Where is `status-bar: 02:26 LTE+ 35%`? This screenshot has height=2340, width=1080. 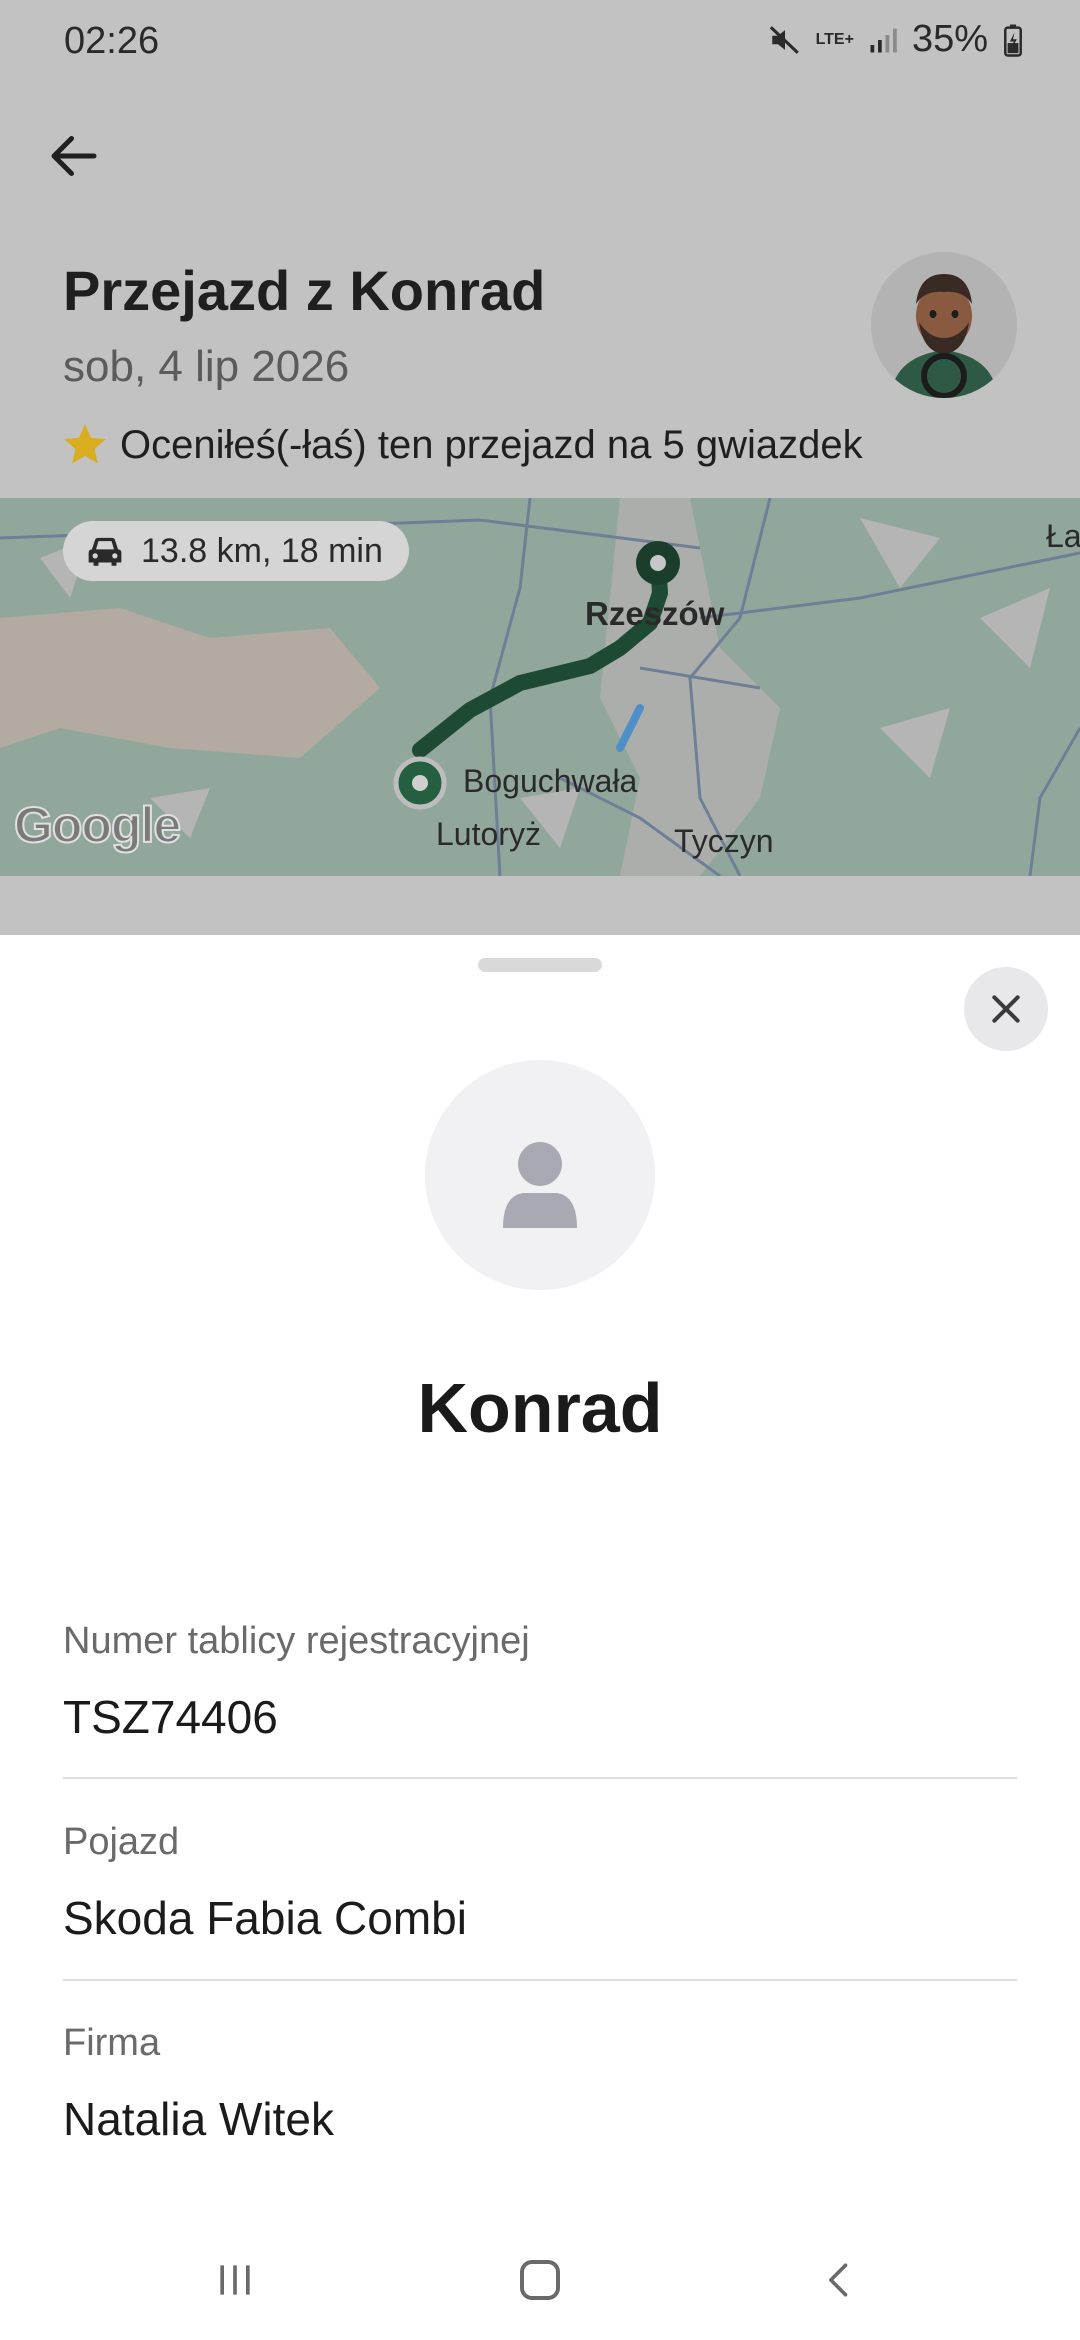 status-bar: 02:26 LTE+ 35% is located at coordinates (540, 42).